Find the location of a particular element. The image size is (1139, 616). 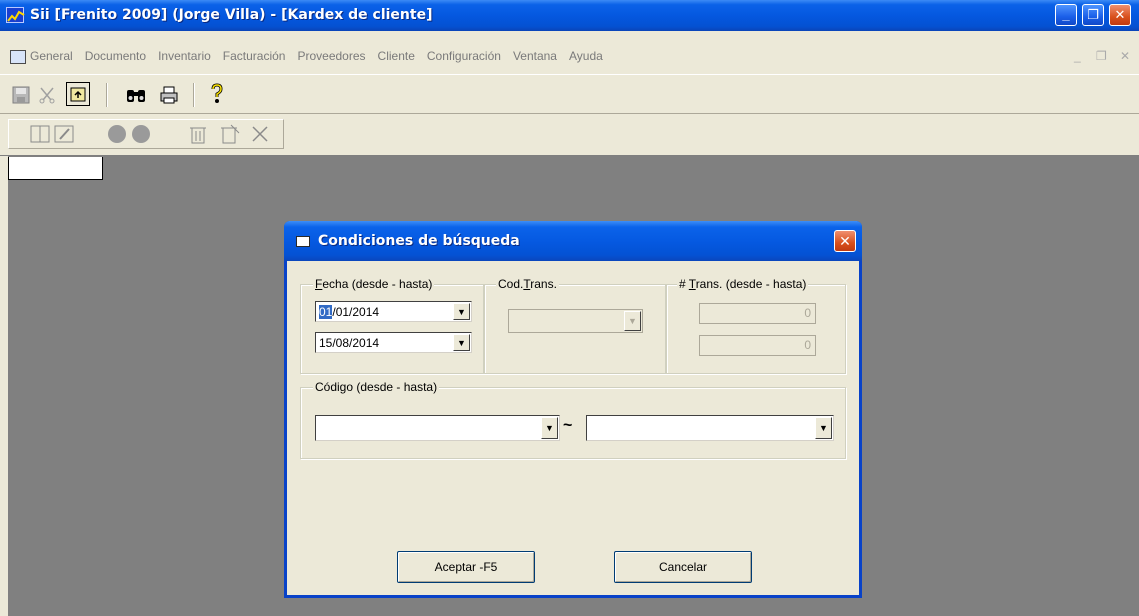

save-icon is located at coordinates (21, 95).